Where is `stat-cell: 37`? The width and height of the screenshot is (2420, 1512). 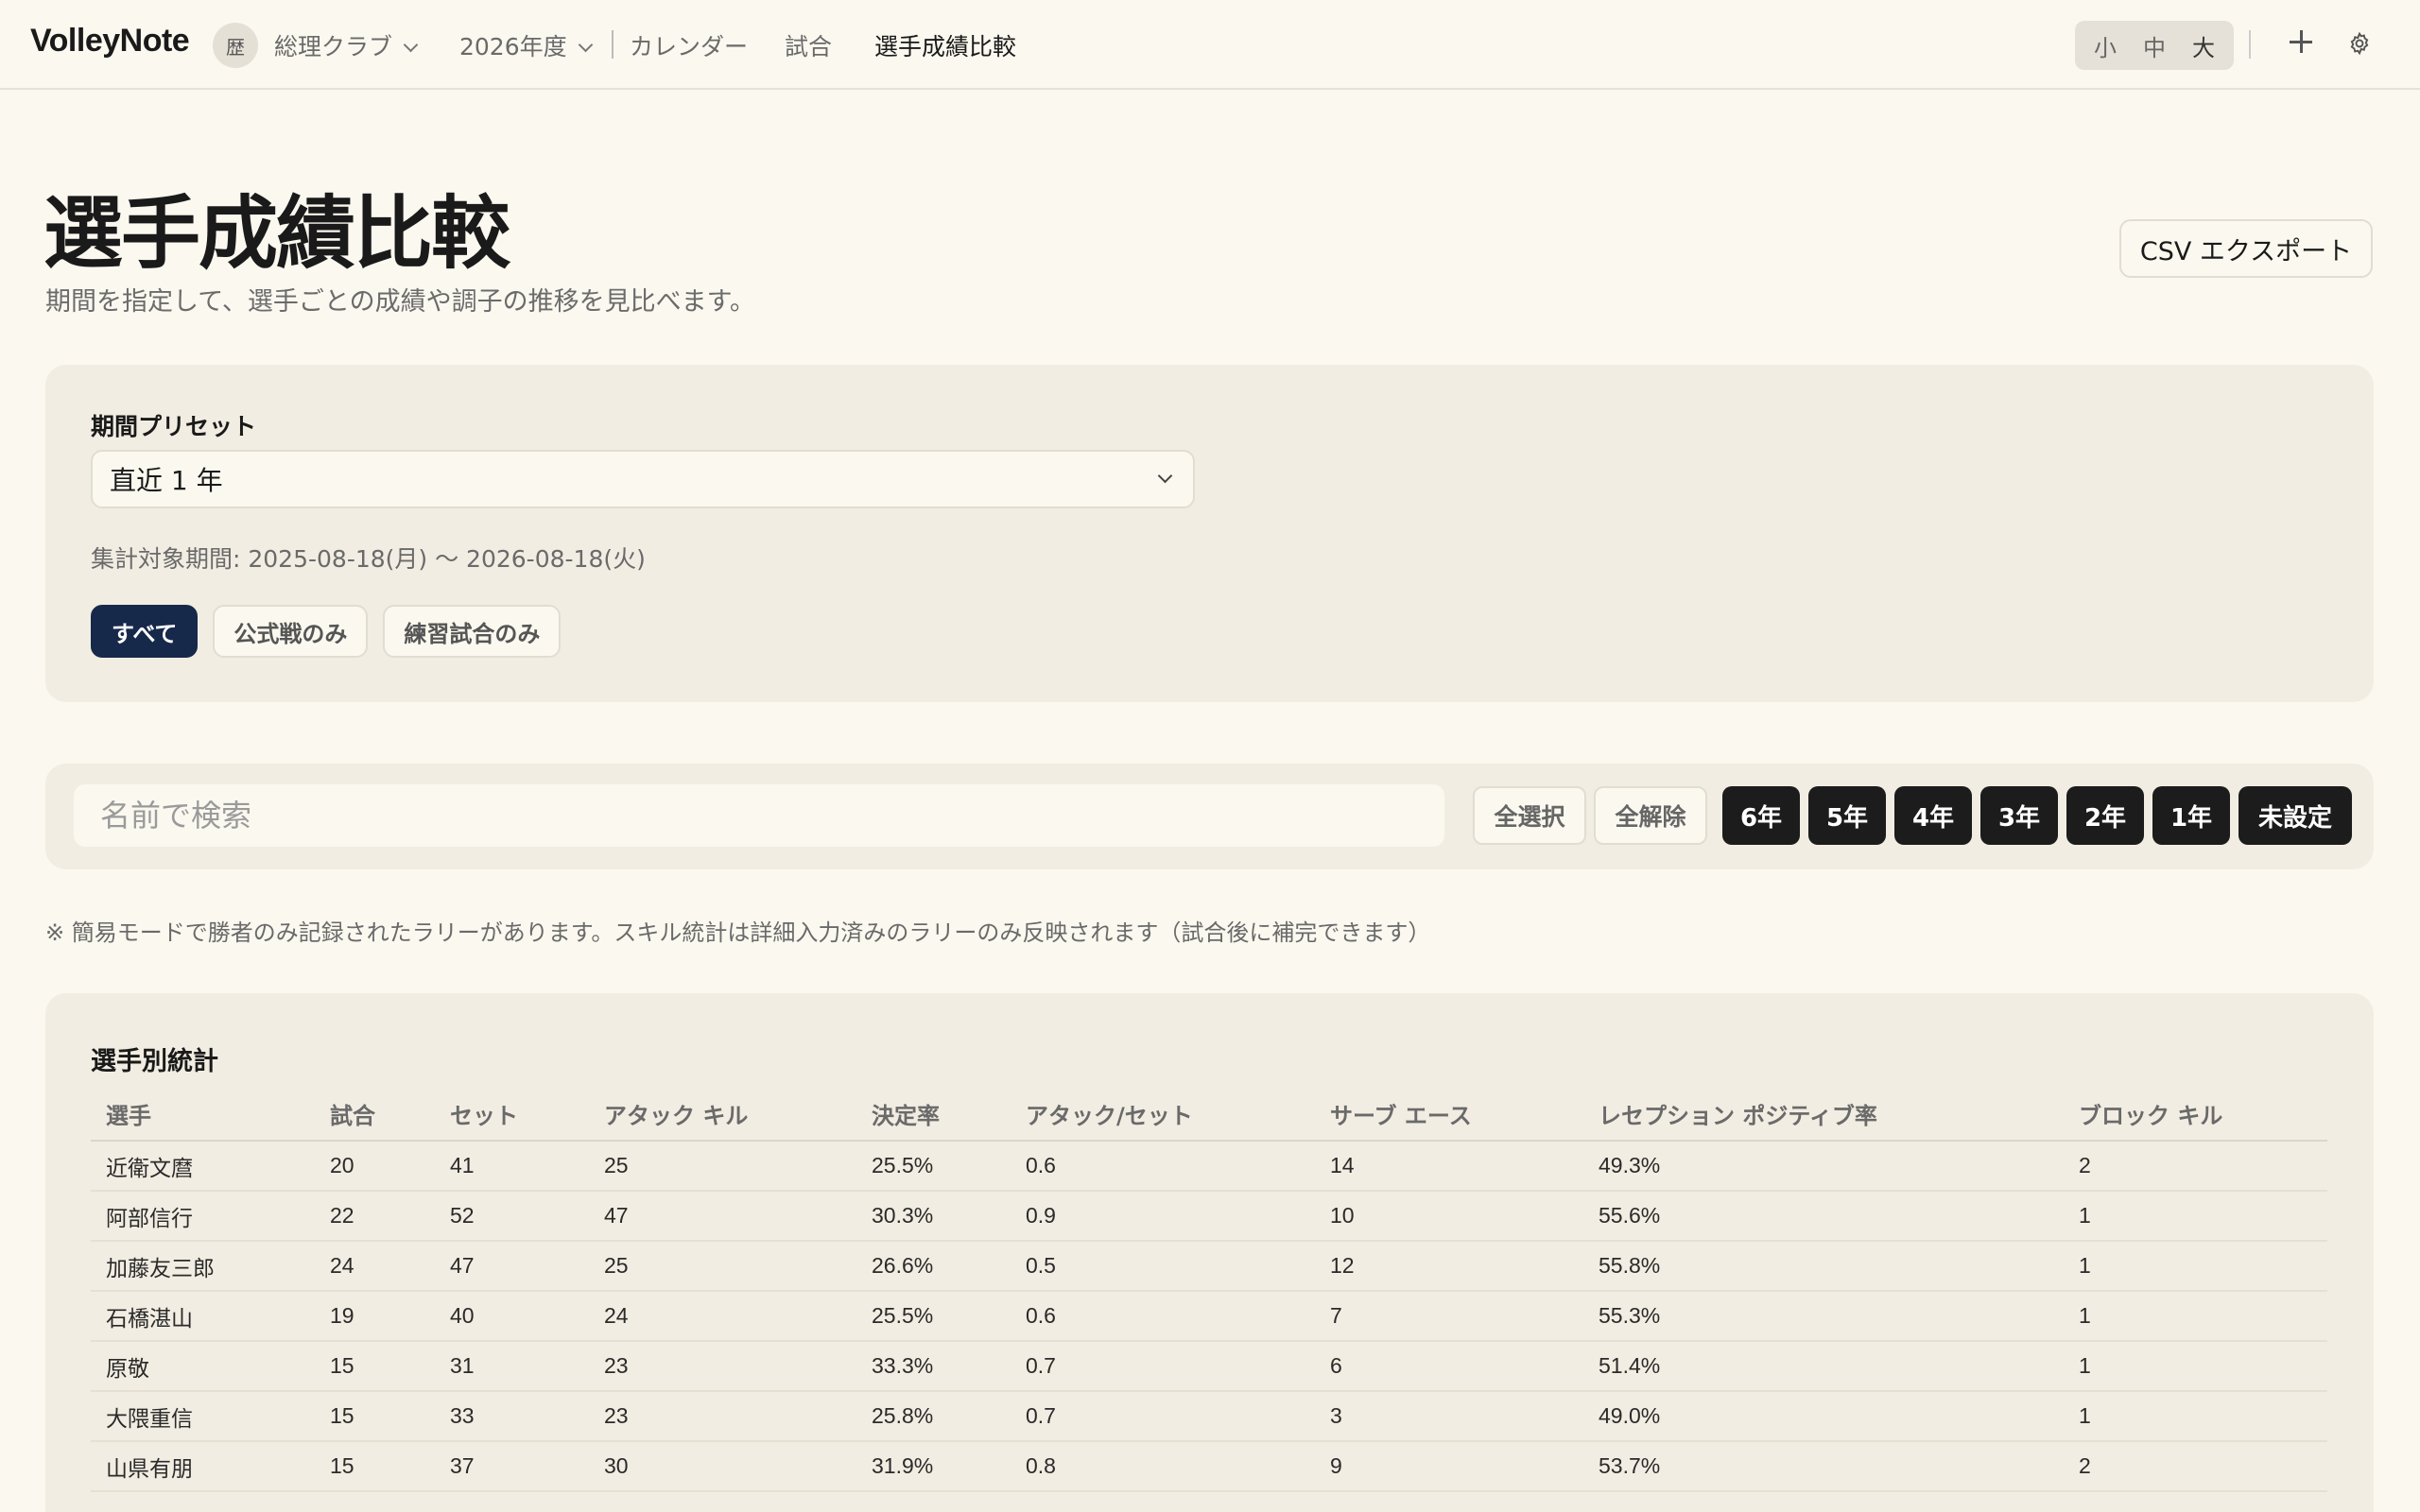 stat-cell: 37 is located at coordinates (512, 1466).